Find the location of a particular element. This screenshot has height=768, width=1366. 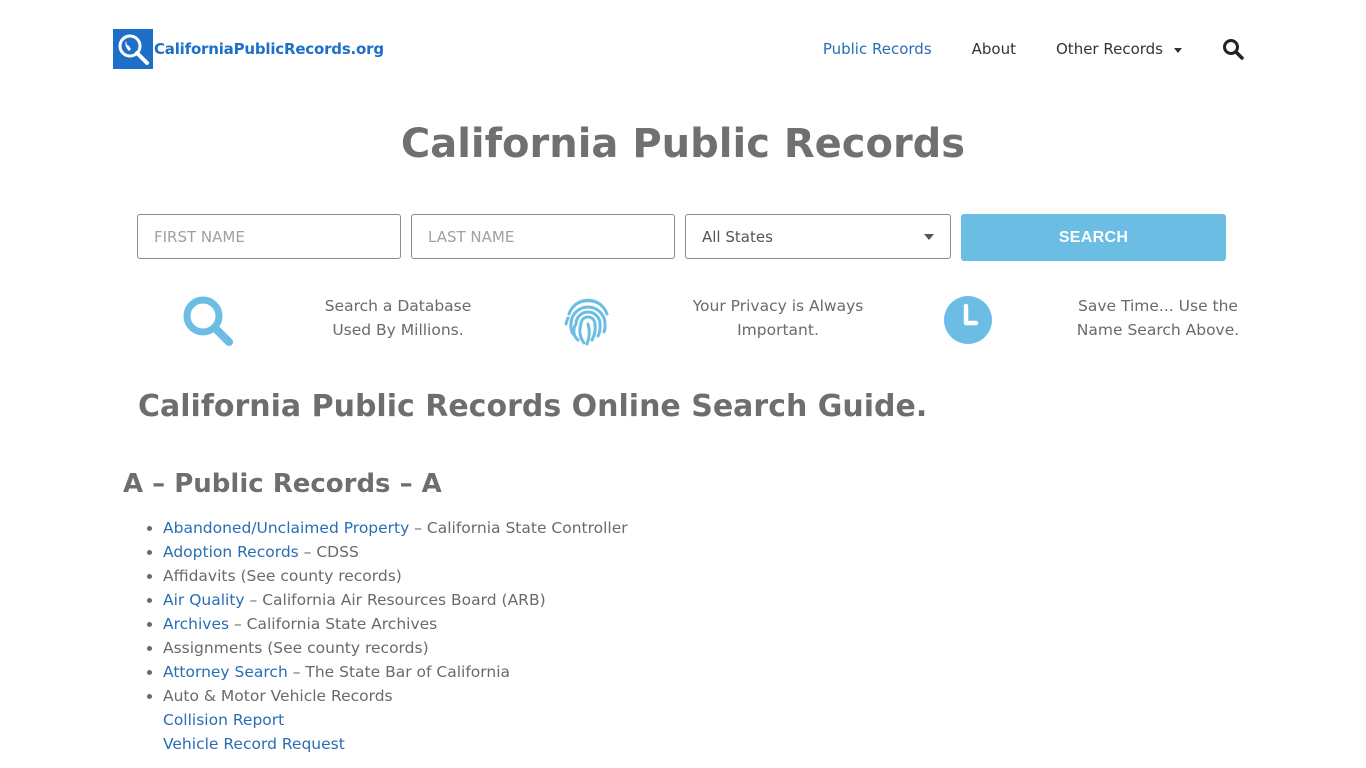

list-item: Auto & Motor Vehicle Records is located at coordinates (387, 696).